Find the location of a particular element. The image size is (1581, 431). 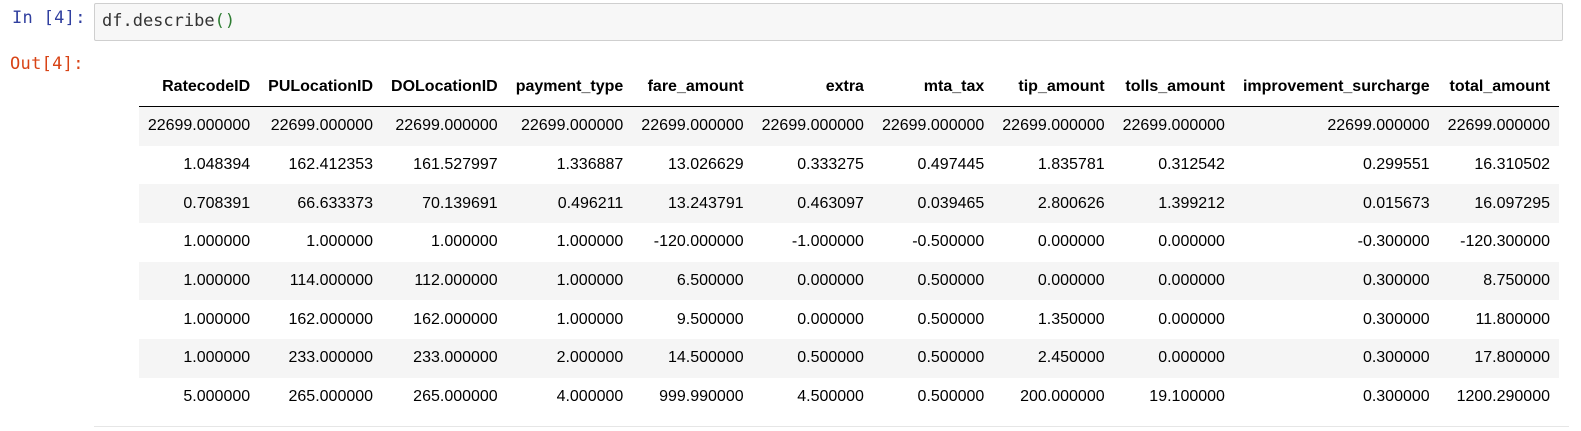

table-cell: 112.000000 is located at coordinates (444, 281).